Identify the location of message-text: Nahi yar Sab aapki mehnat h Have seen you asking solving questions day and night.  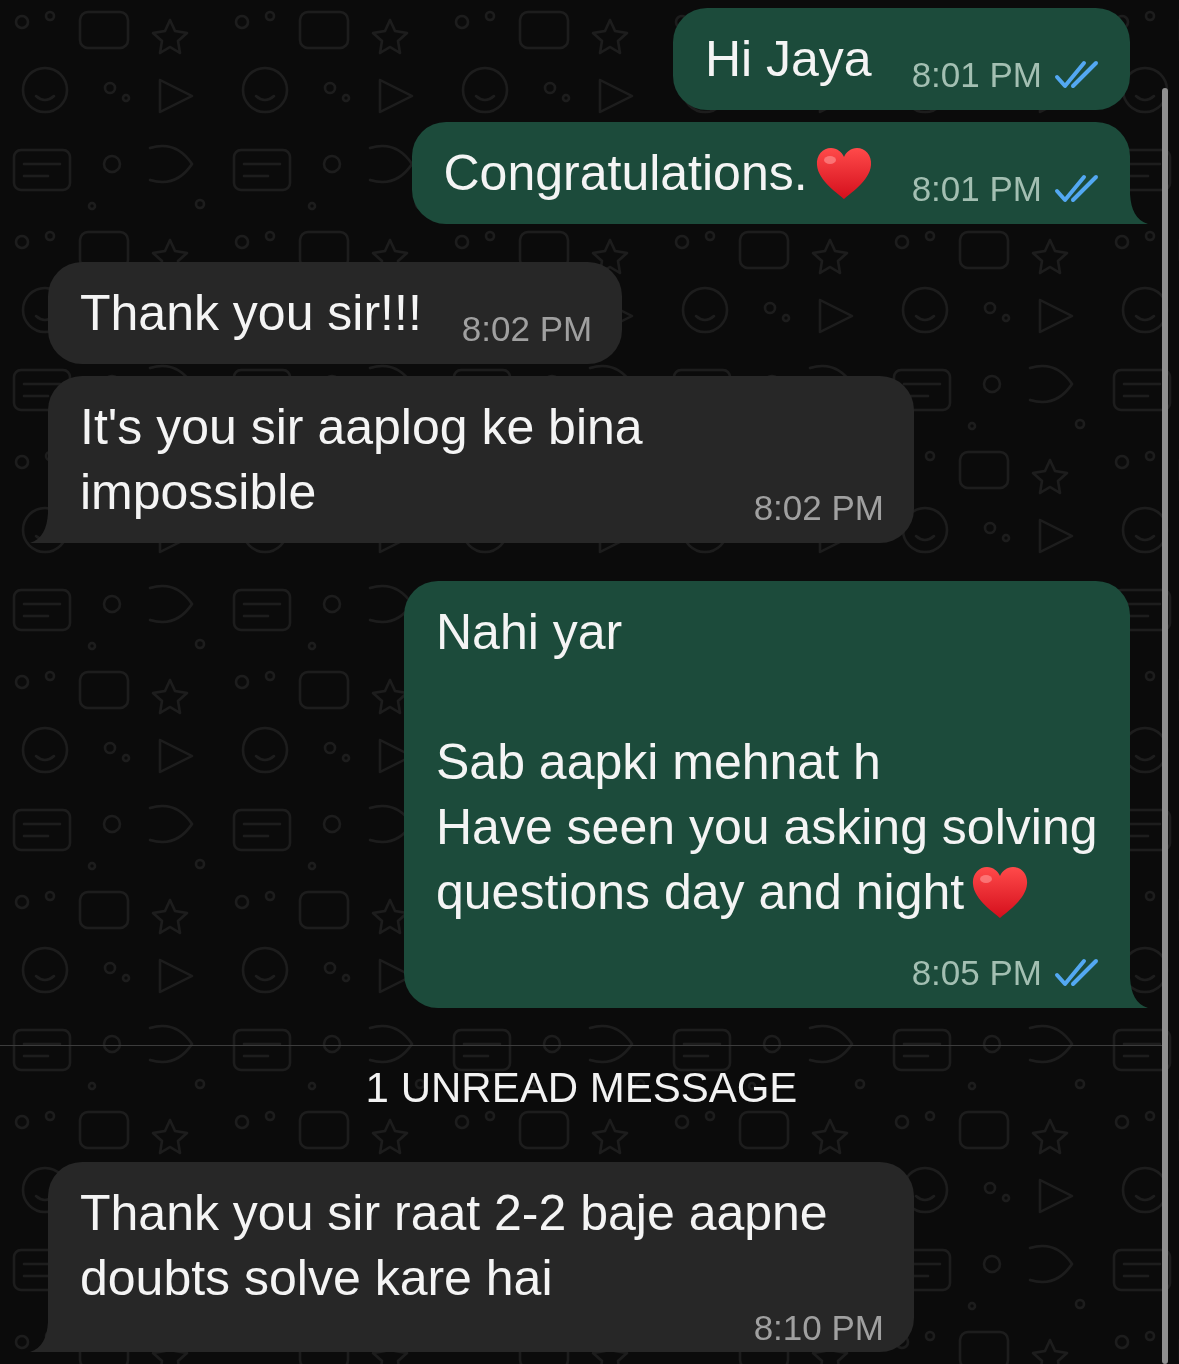
(767, 762).